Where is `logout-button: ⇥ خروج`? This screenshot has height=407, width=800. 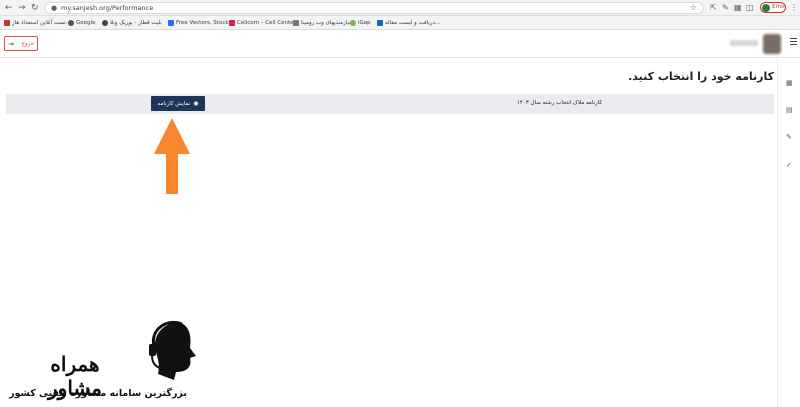 logout-button: ⇥ خروج is located at coordinates (21, 43).